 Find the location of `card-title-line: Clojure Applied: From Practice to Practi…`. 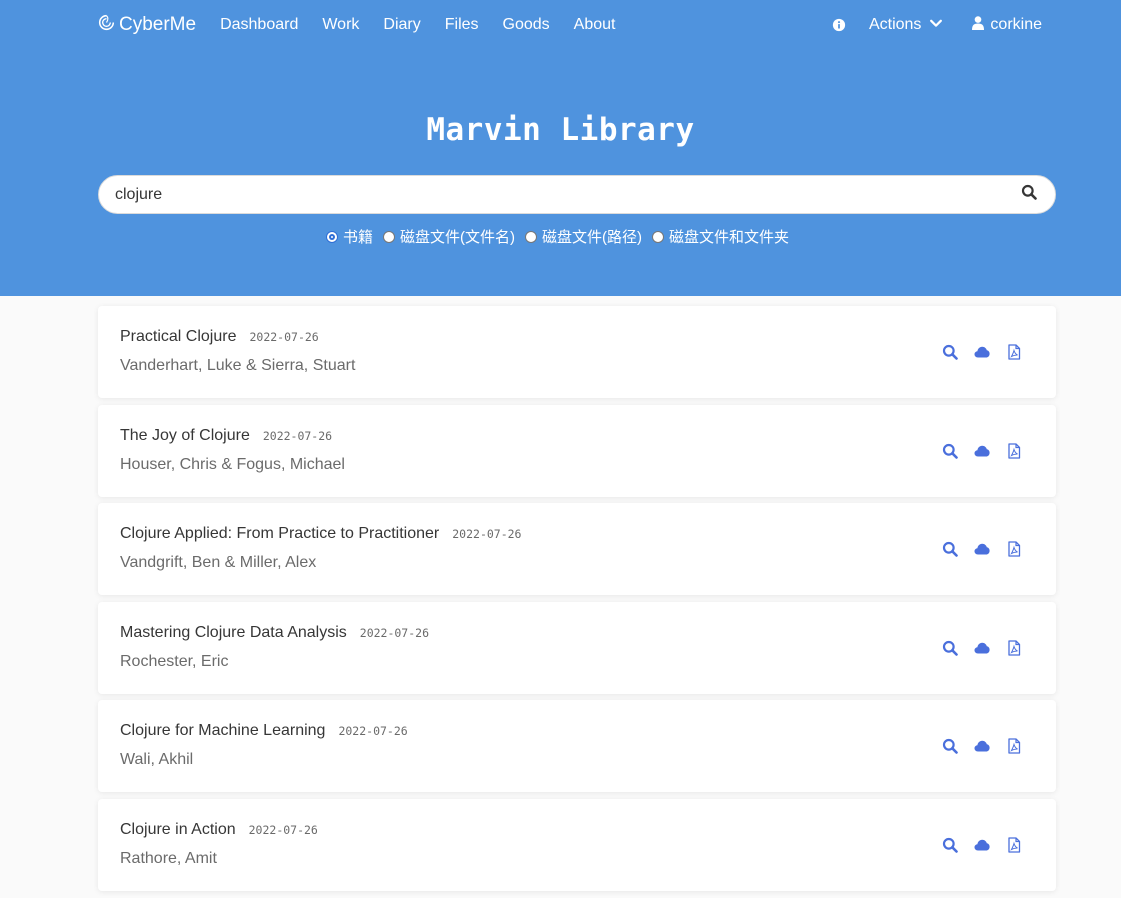

card-title-line: Clojure Applied: From Practice to Practi… is located at coordinates (321, 534).